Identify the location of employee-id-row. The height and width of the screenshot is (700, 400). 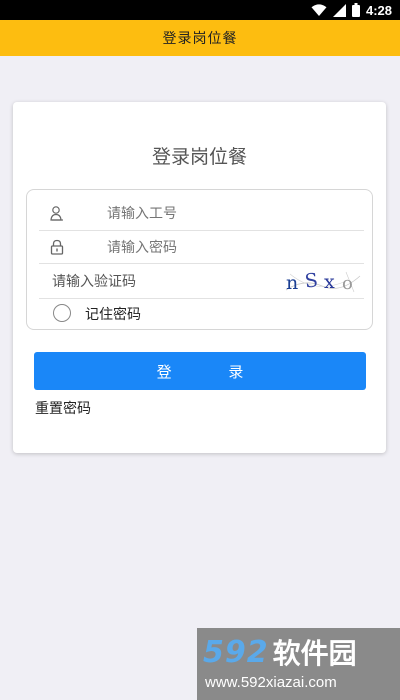
(199, 213).